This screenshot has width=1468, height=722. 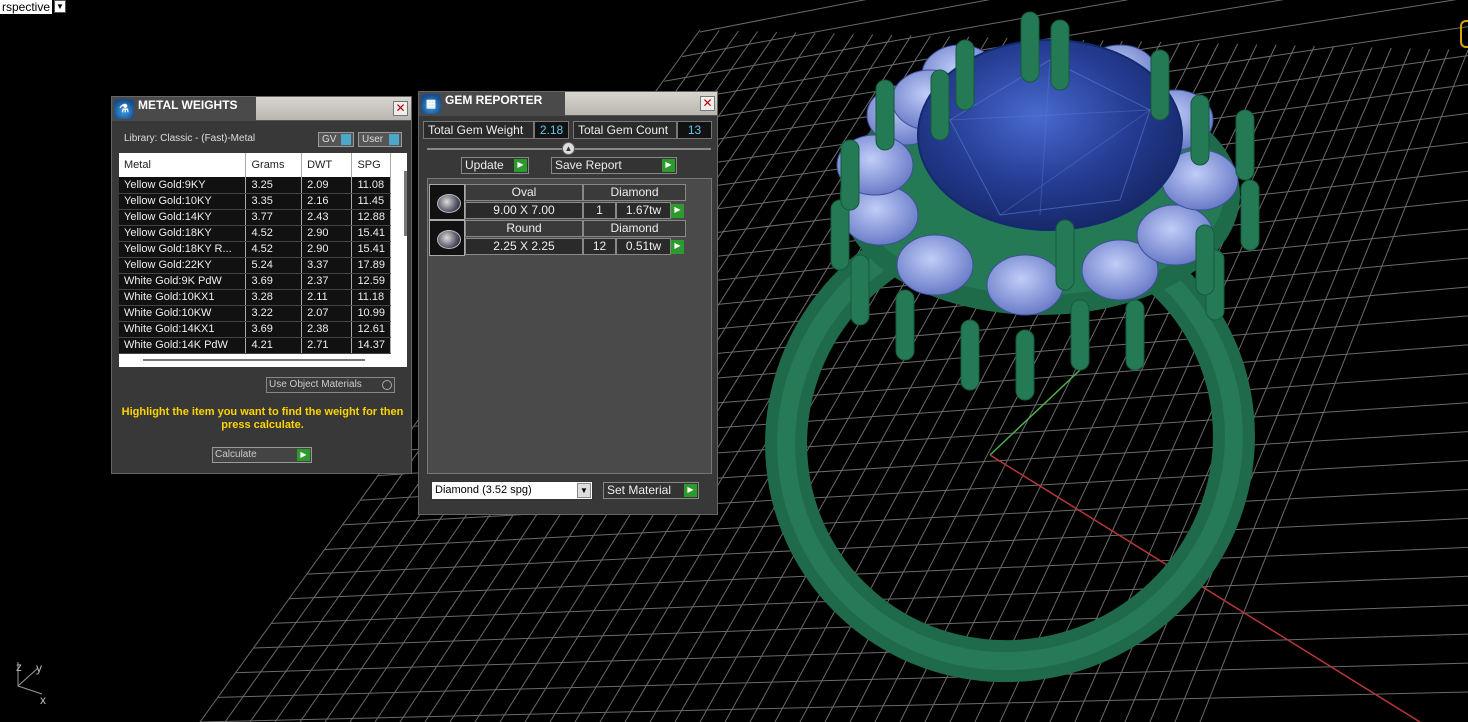 I want to click on gem-reporter-title: ▦ GEM REPORTER, so click(x=492, y=104).